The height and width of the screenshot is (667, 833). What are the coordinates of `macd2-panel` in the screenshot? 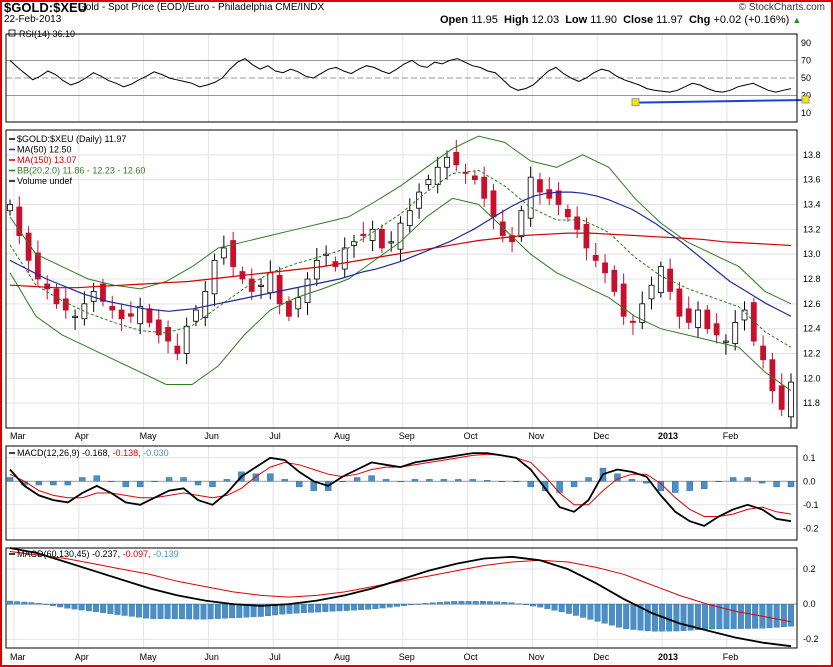 It's located at (401, 598).